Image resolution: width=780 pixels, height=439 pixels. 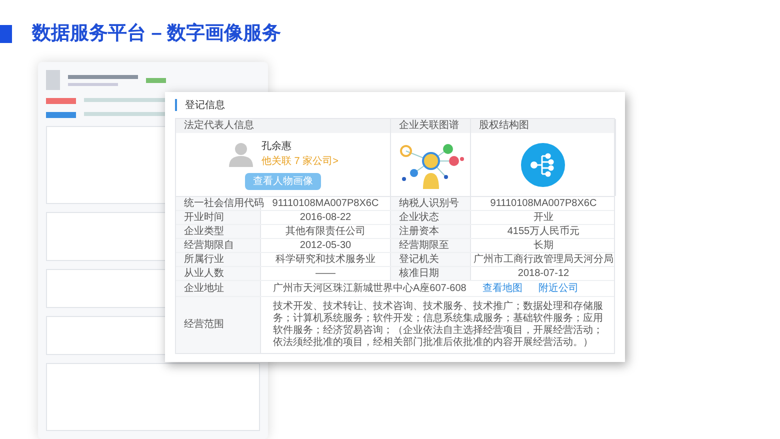 I want to click on field-value: 广州市工商行政管理局天河分局, so click(x=544, y=259).